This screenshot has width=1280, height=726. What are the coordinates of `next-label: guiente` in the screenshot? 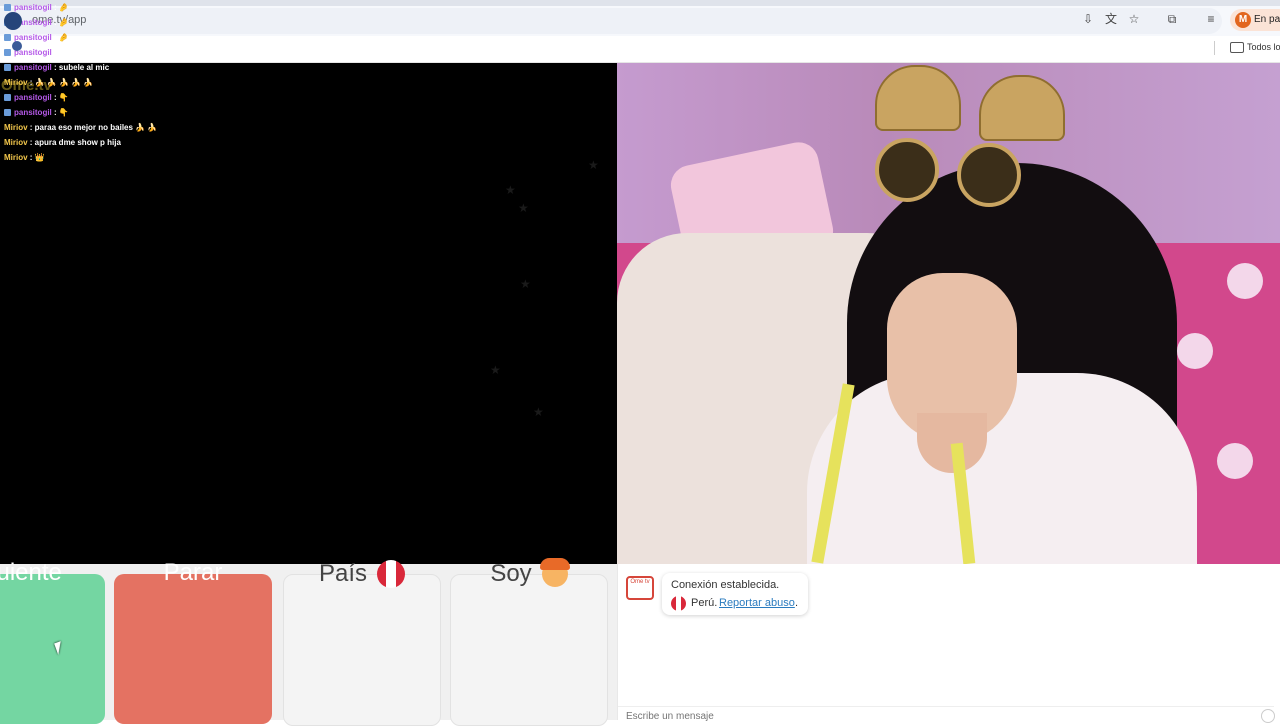 It's located at (31, 572).